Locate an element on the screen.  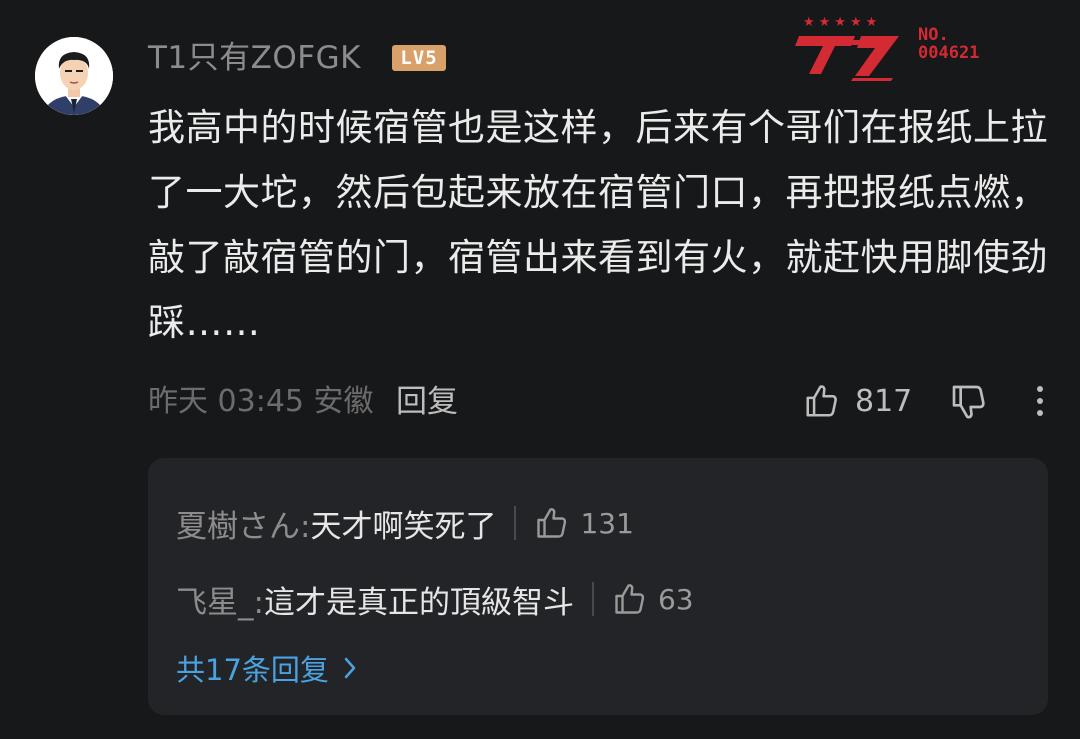
username: T1只有ZOFGK is located at coordinates (254, 58).